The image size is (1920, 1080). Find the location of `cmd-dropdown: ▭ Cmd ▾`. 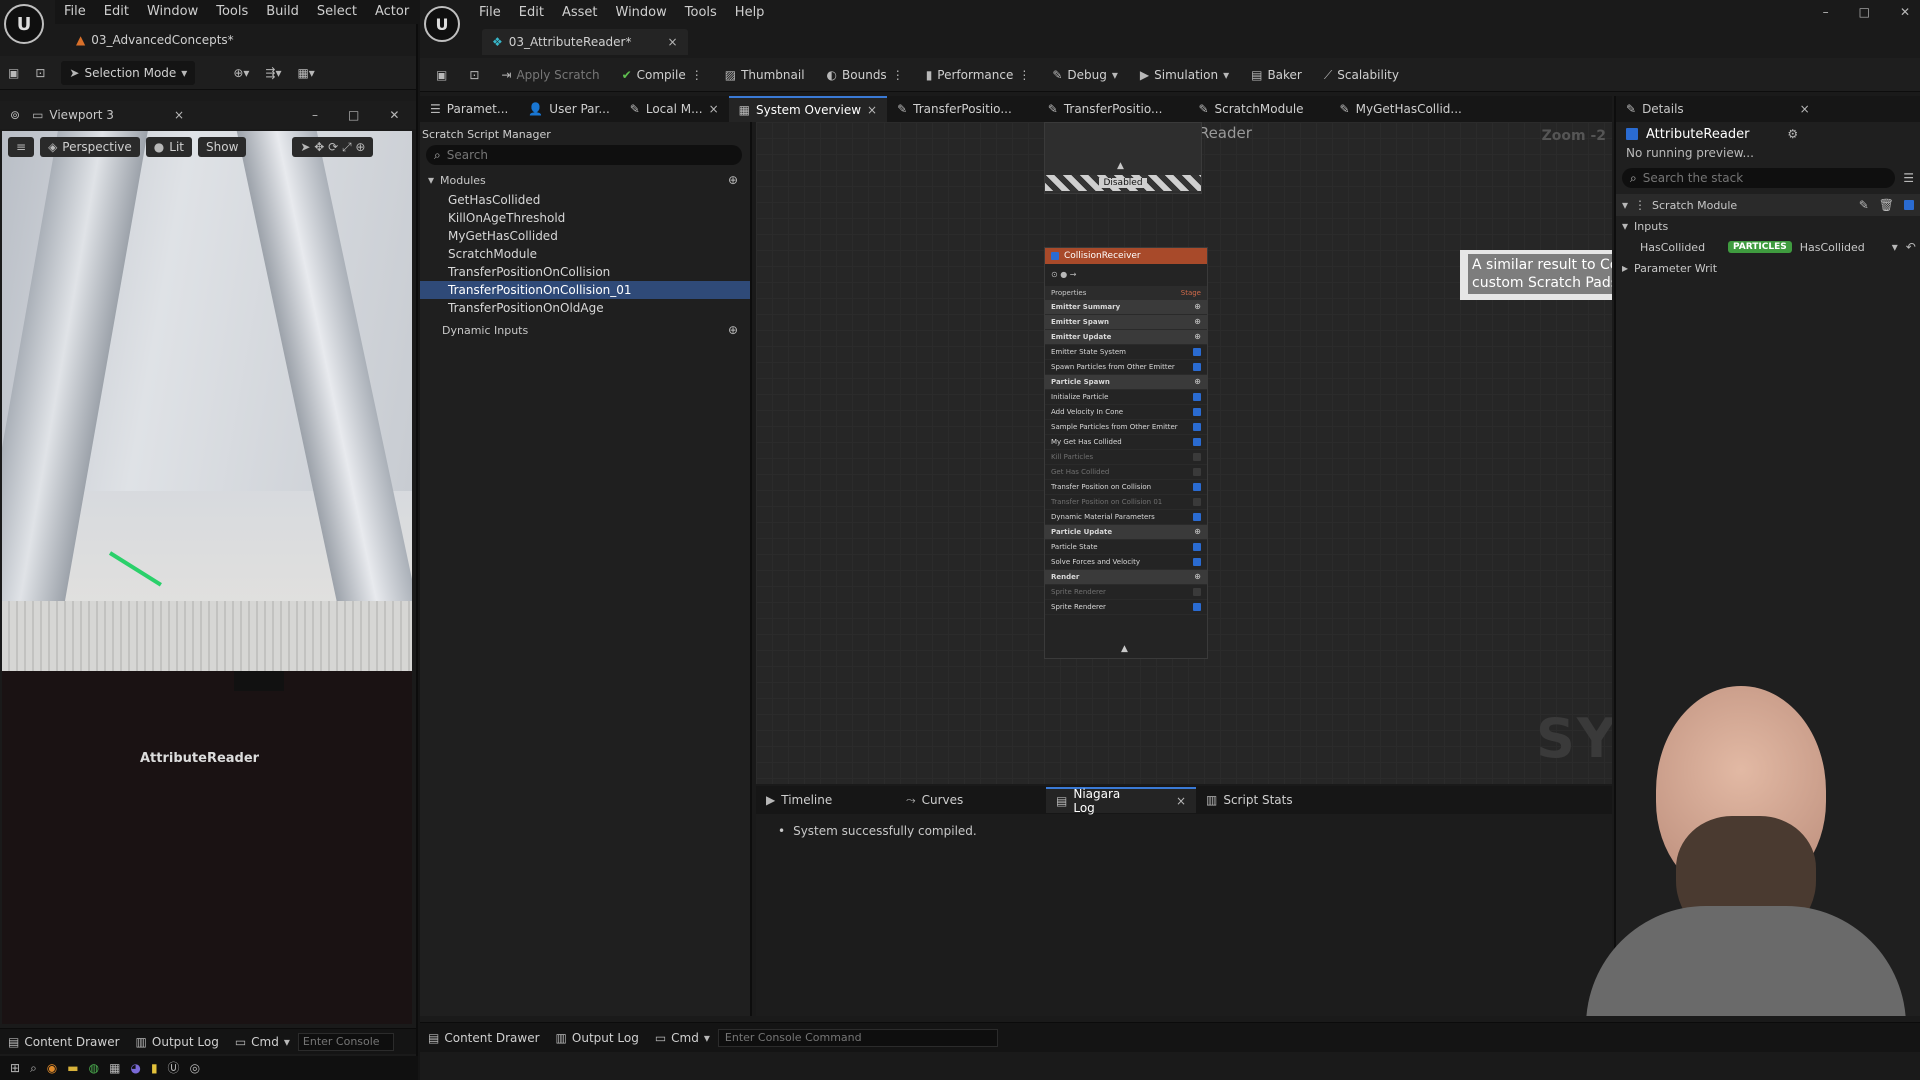

cmd-dropdown: ▭ Cmd ▾ is located at coordinates (682, 1038).